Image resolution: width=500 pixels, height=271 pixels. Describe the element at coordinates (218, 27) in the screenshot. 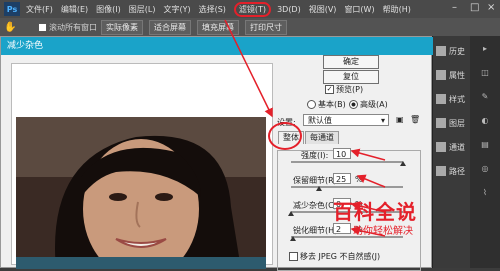

I see `fill-screen-button: 填充屏幕` at that location.